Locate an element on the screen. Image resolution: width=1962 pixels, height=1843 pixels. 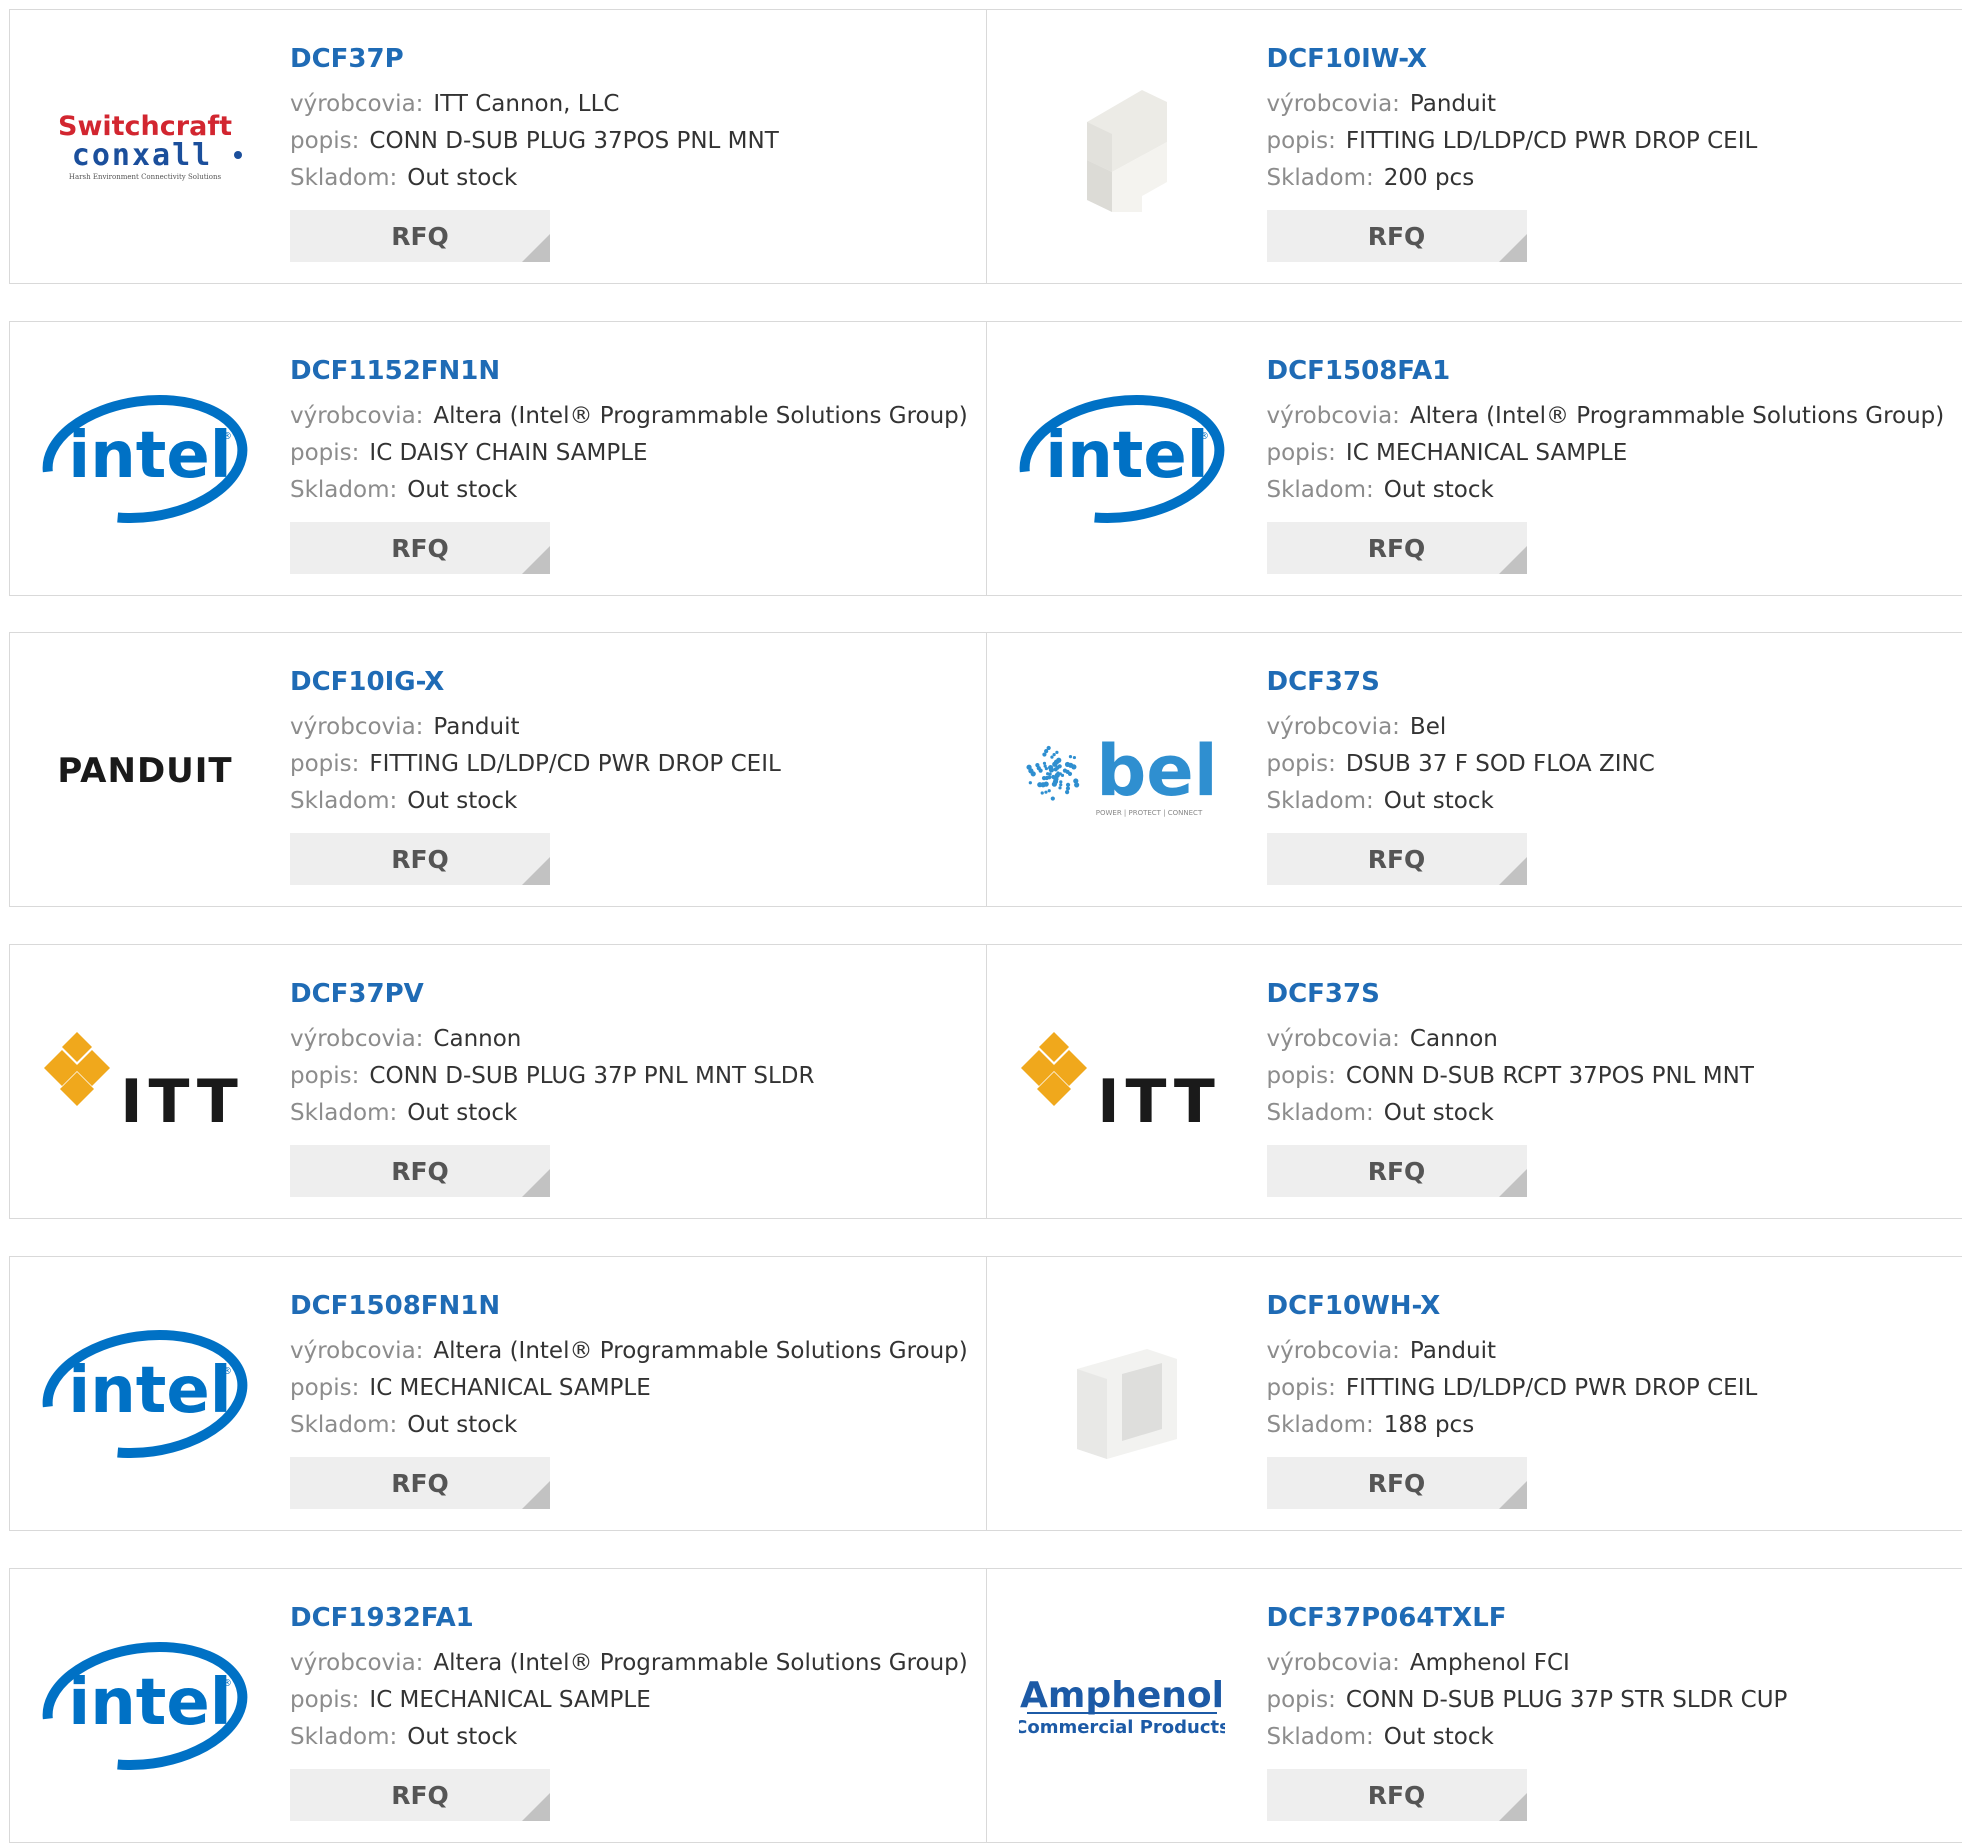
part-number-link: DCF10WH-X is located at coordinates (1614, 1306).